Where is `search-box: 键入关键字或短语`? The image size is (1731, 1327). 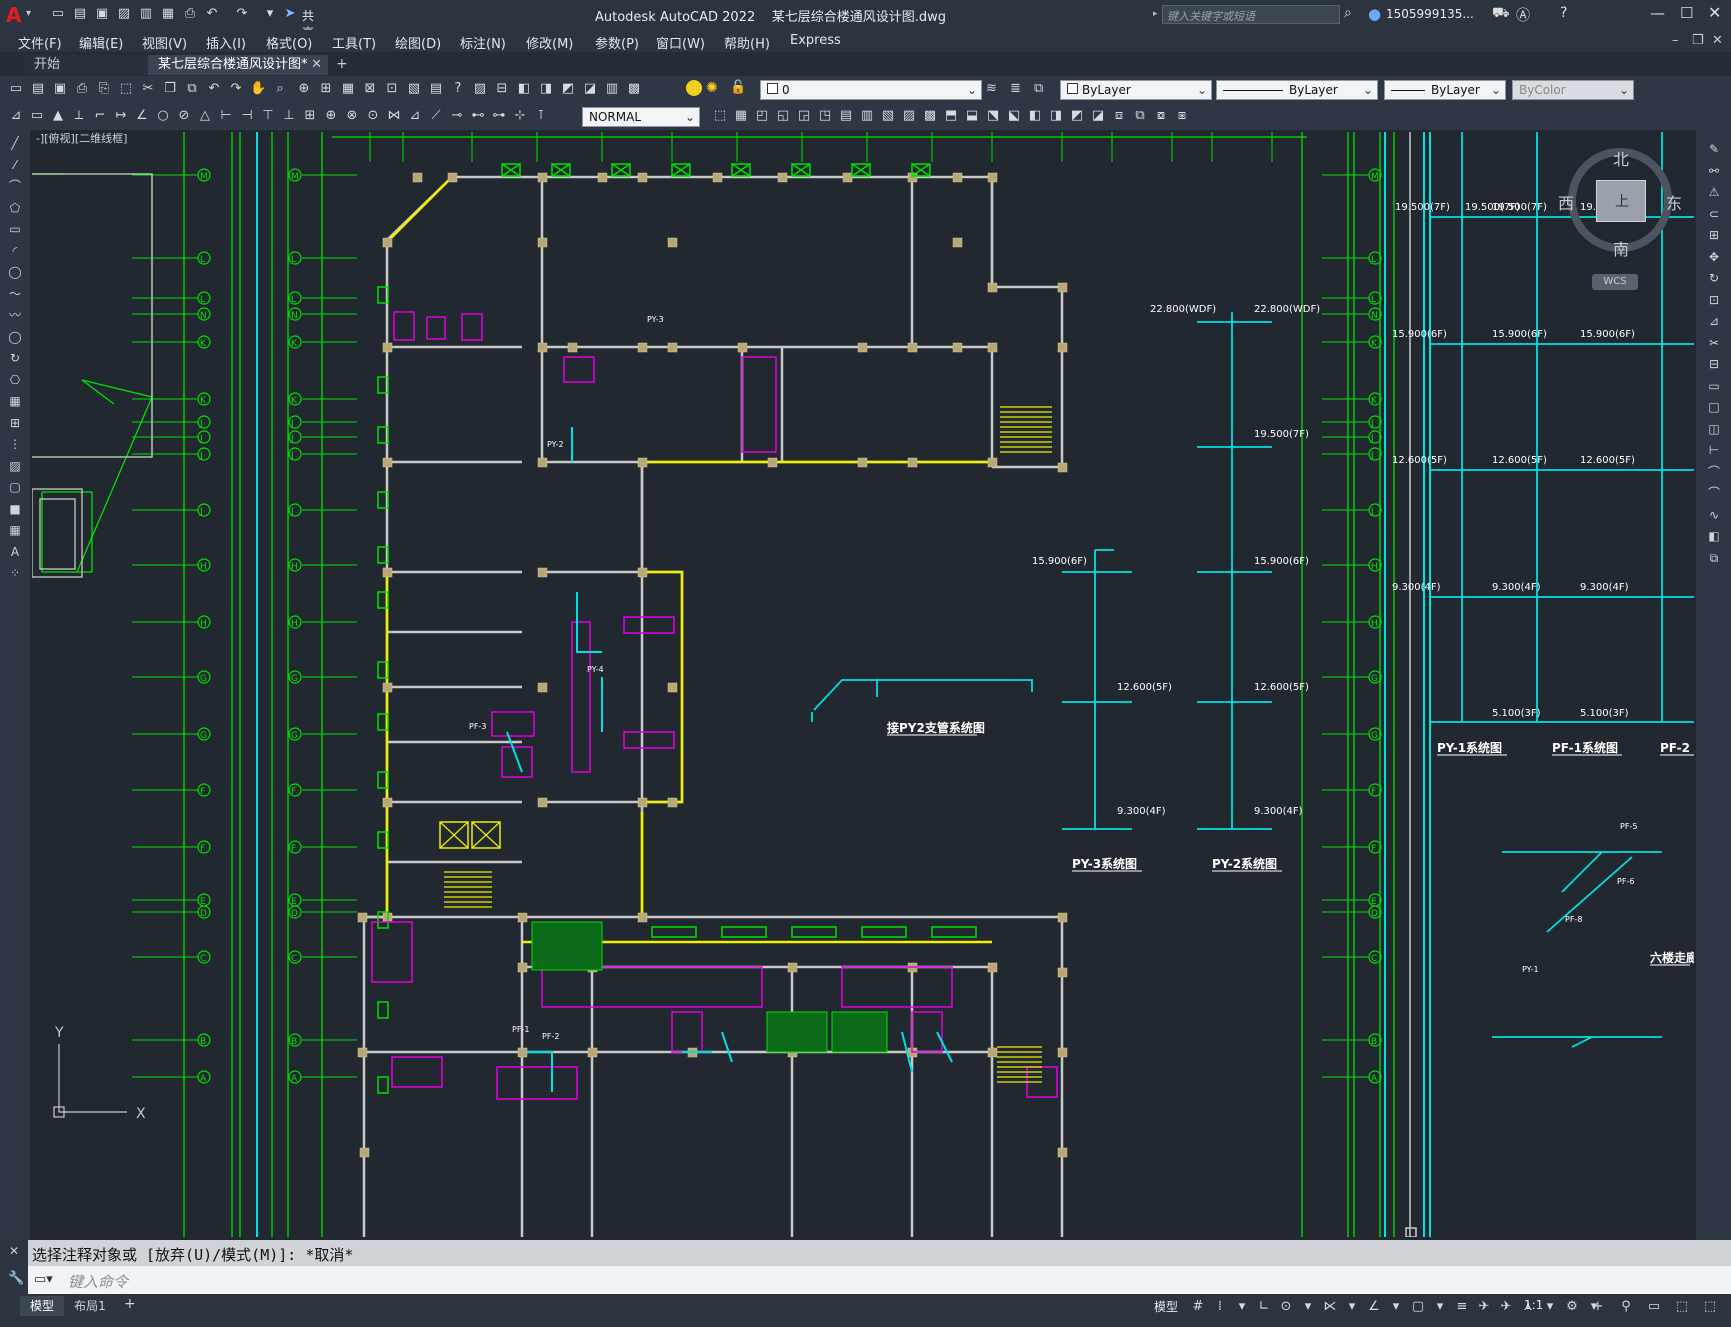
search-box: 键入关键字或短语 is located at coordinates (1251, 14).